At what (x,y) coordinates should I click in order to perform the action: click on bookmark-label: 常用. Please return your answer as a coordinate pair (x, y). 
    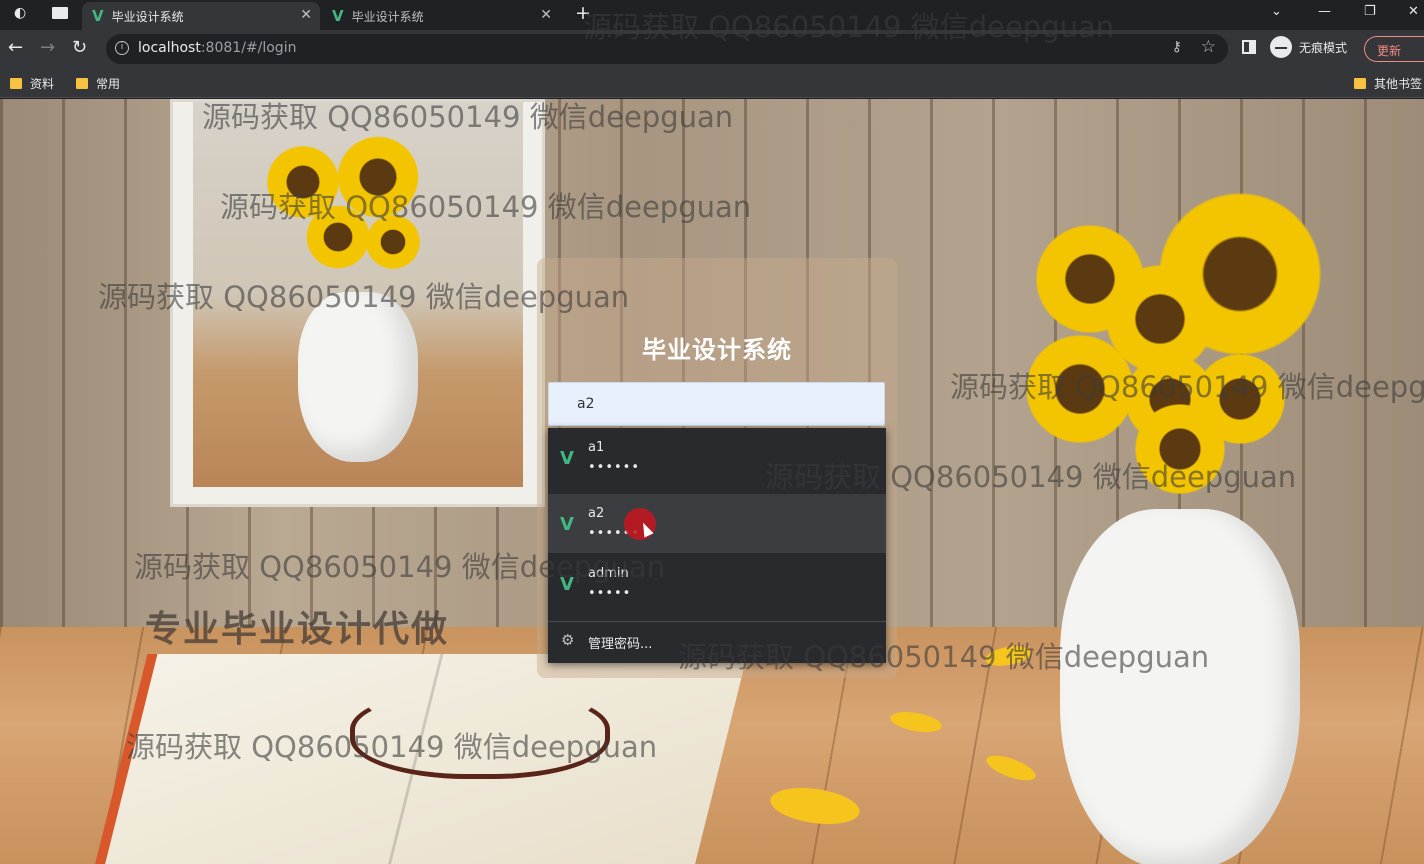
    Looking at the image, I should click on (108, 84).